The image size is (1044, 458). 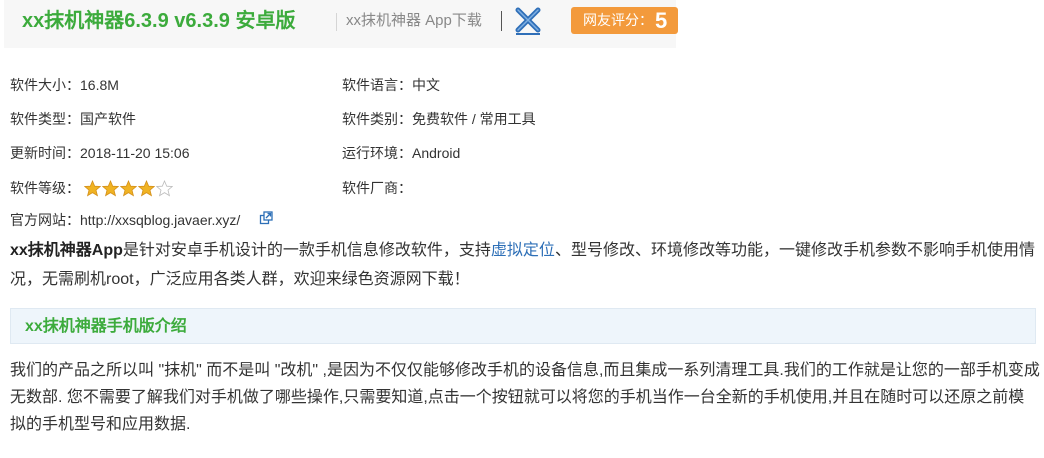 What do you see at coordinates (135, 153) in the screenshot?
I see `updated-value: 2018-11-20 15:06` at bounding box center [135, 153].